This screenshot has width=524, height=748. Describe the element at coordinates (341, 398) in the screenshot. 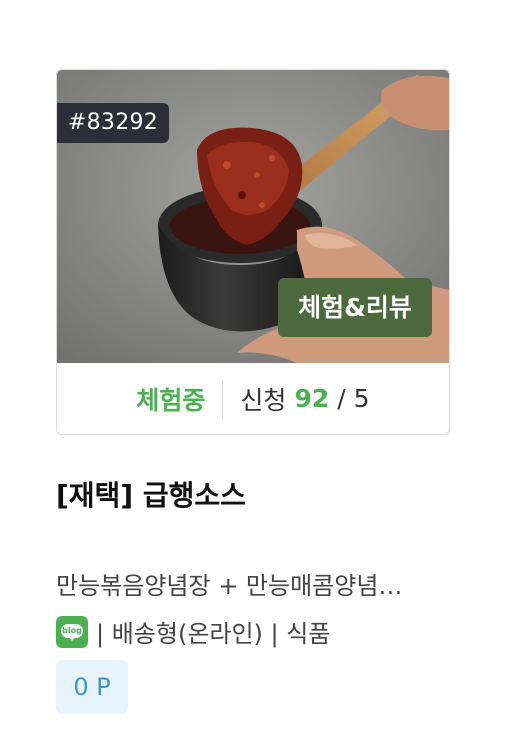

I see `apply-slash: /` at that location.